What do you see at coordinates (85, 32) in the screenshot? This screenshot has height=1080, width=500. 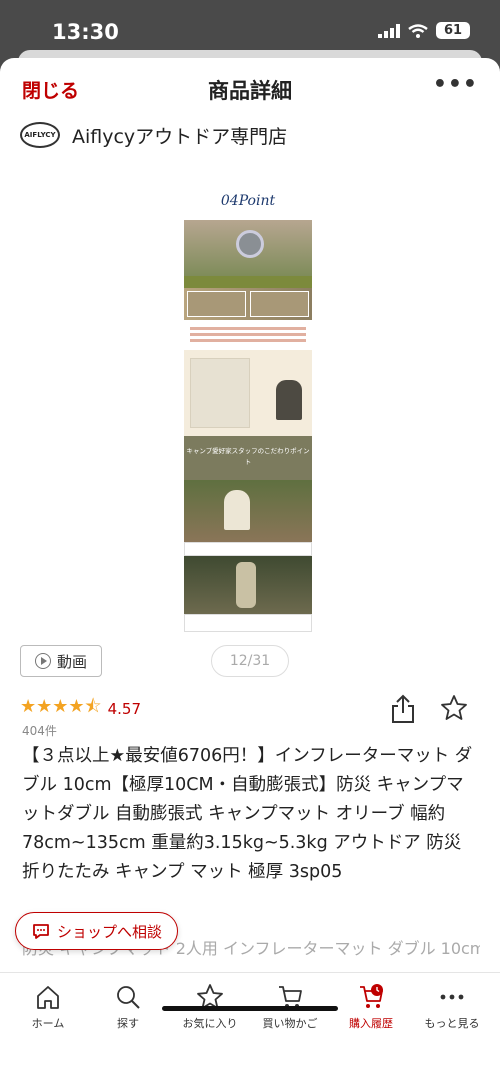 I see `status-time: 13:30` at bounding box center [85, 32].